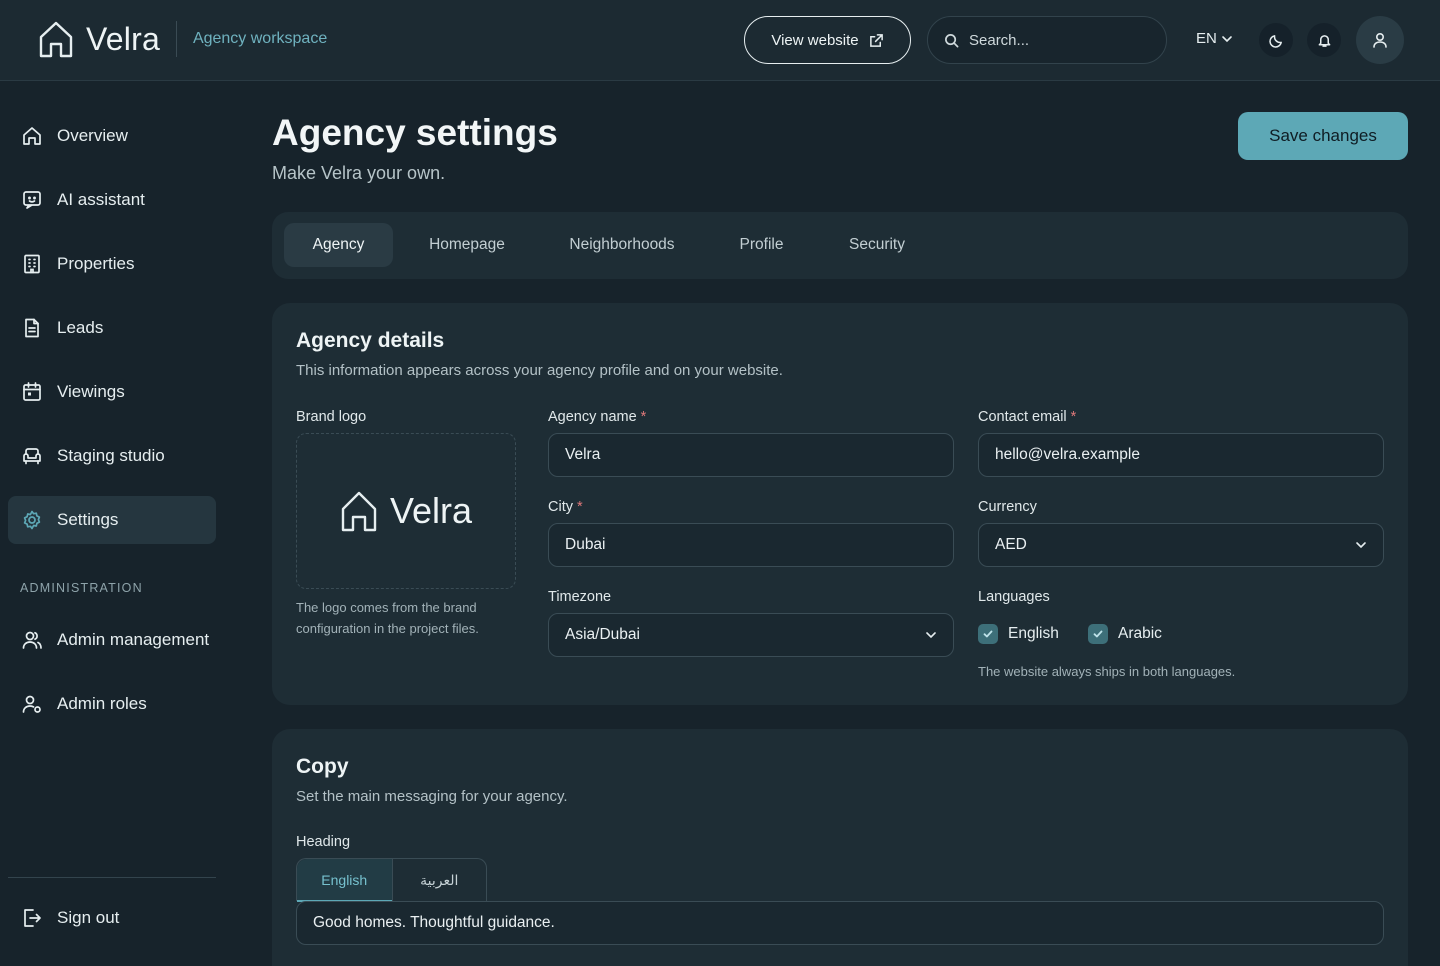  What do you see at coordinates (439, 880) in the screenshot?
I see `lang-tab-arabic: العربية` at bounding box center [439, 880].